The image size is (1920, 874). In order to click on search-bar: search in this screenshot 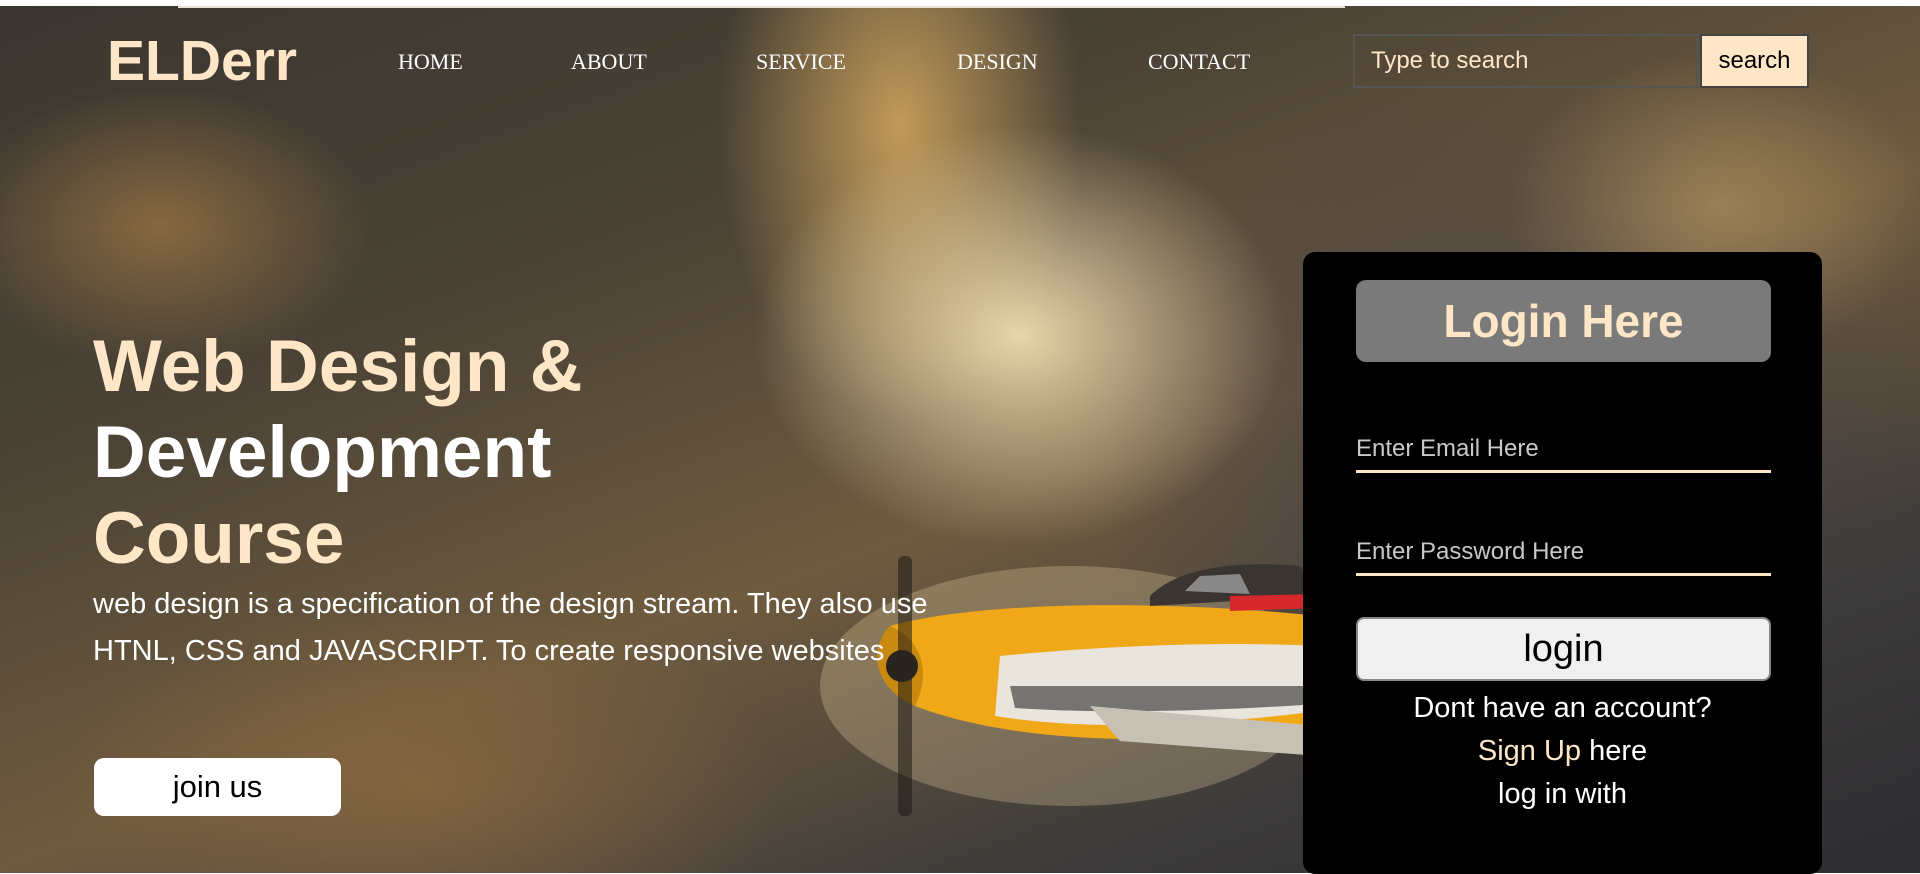, I will do `click(1581, 61)`.